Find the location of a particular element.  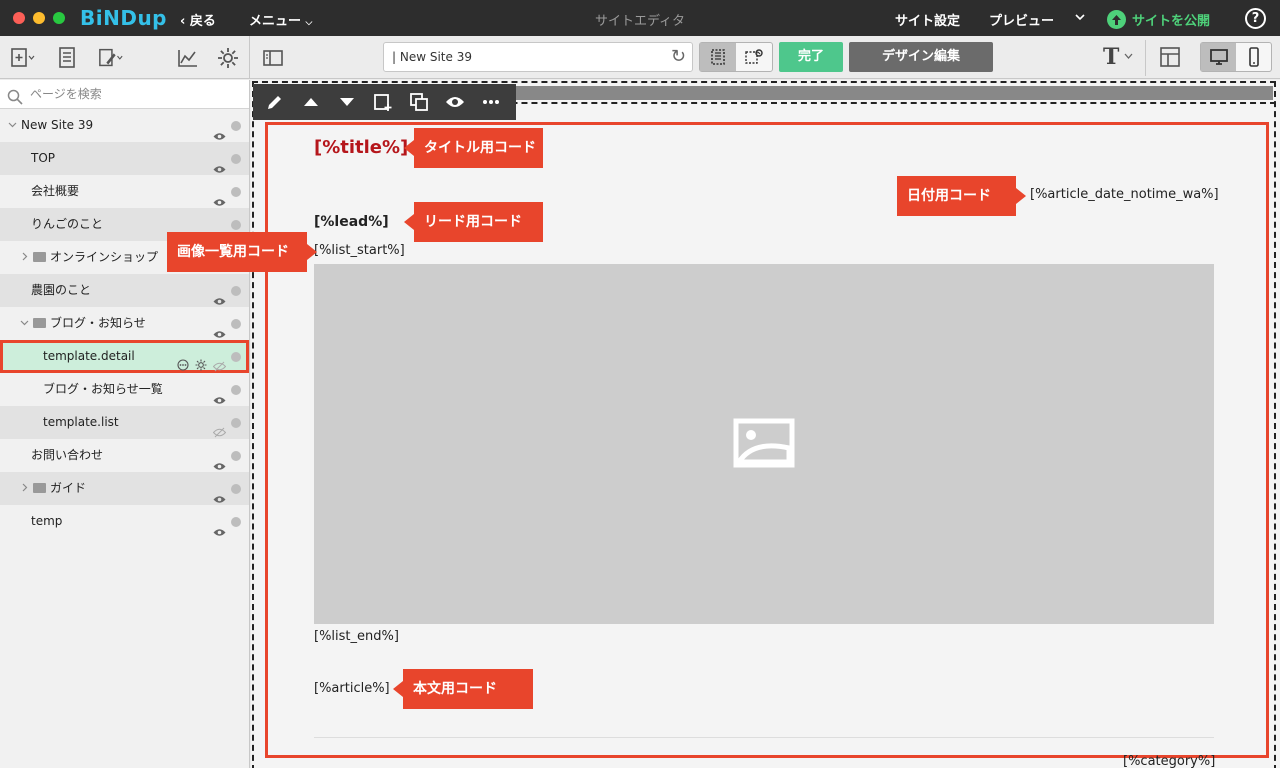

content-divider is located at coordinates (764, 737).